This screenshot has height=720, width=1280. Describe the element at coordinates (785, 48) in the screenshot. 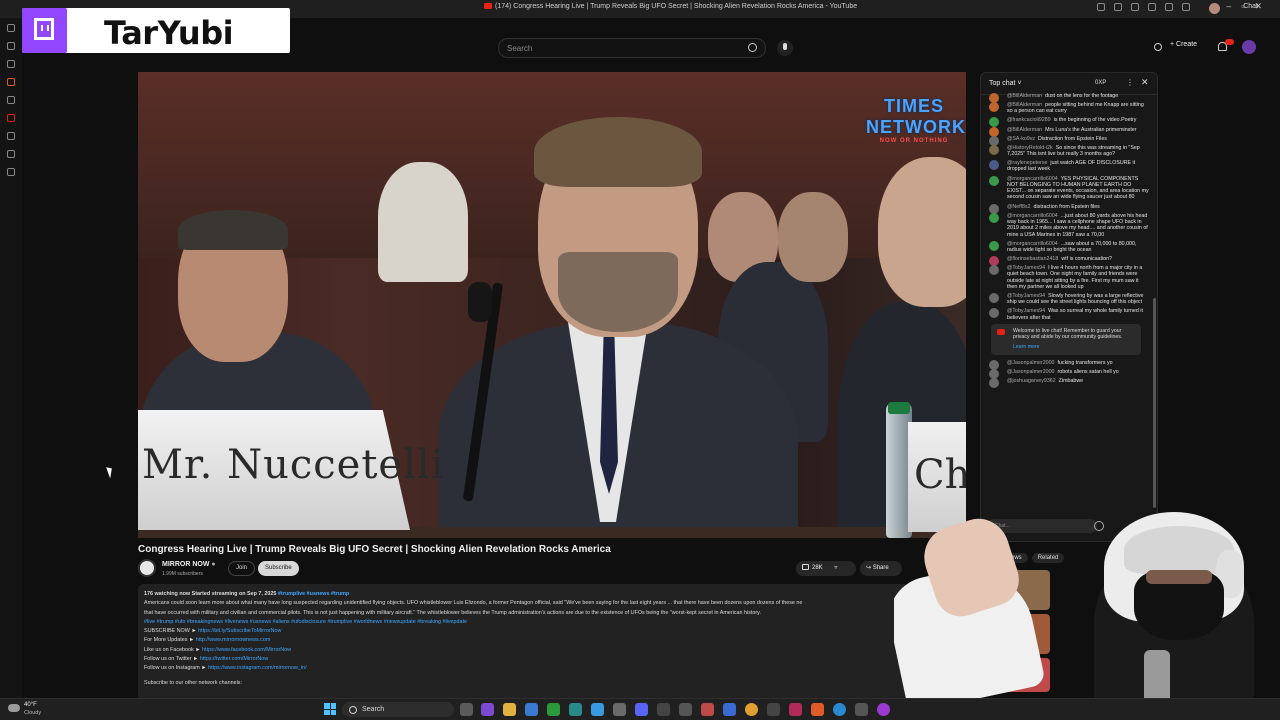

I see `voice-search-icon` at that location.